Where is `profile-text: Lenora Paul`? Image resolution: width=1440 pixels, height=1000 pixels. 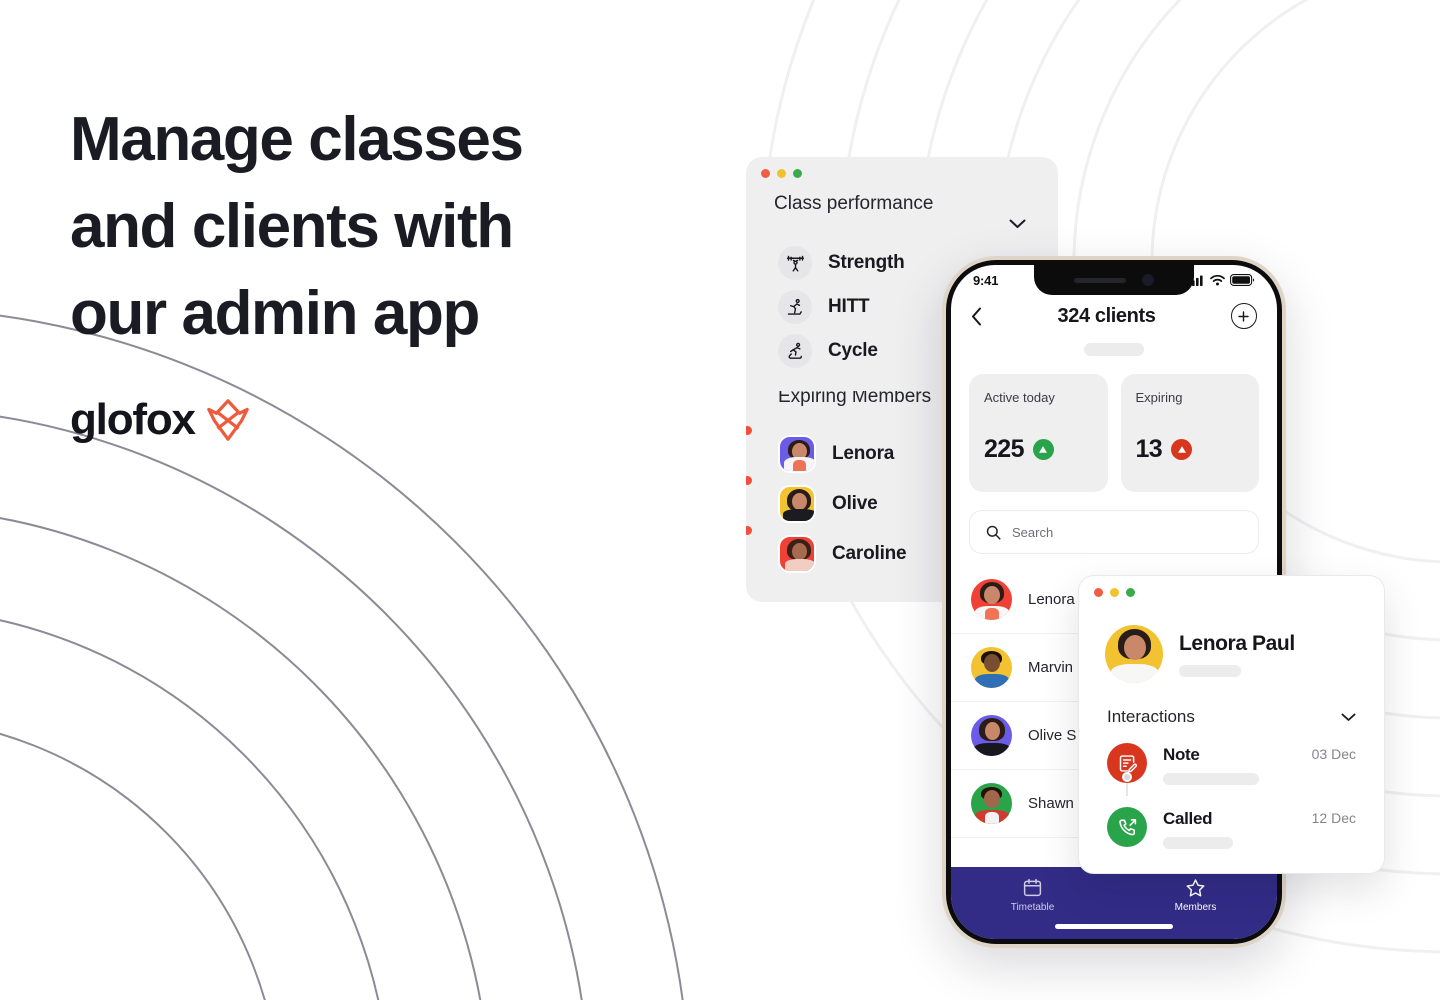
profile-text: Lenora Paul is located at coordinates (1237, 654).